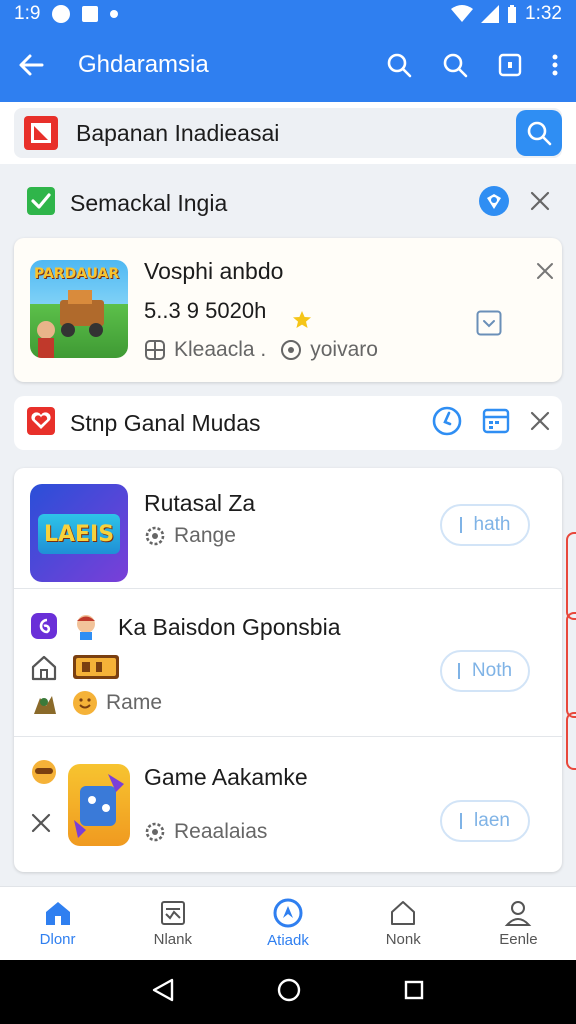  I want to click on download-icon, so click(489, 325).